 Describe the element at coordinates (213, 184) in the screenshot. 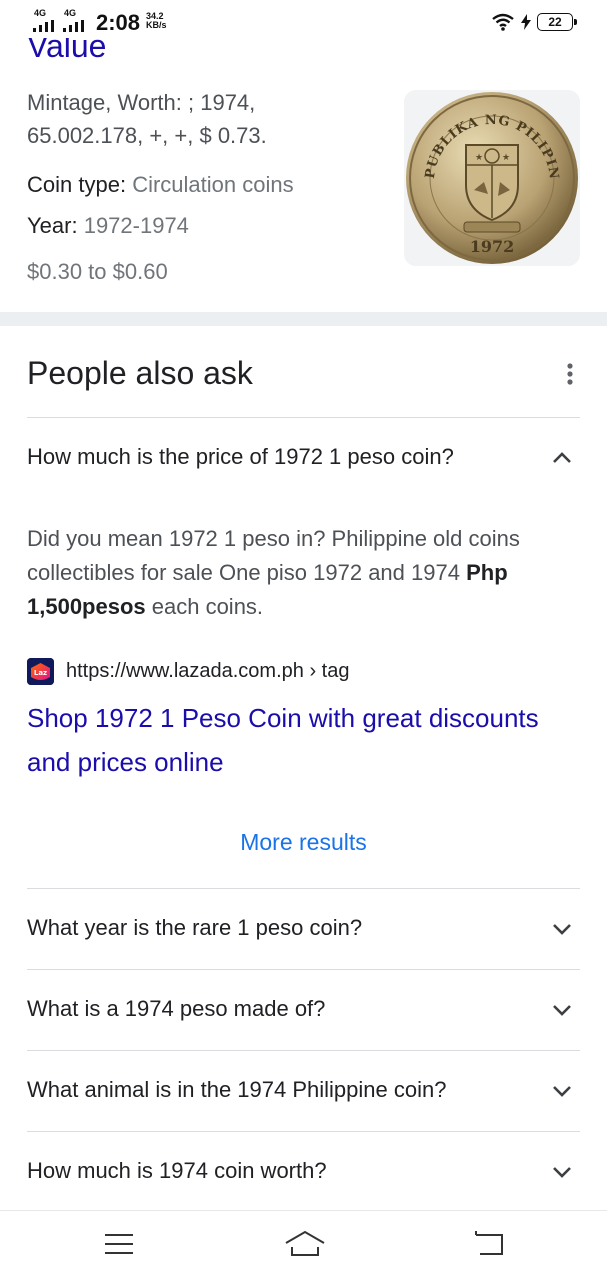

I see `coin-type-value: Circulation coins` at that location.